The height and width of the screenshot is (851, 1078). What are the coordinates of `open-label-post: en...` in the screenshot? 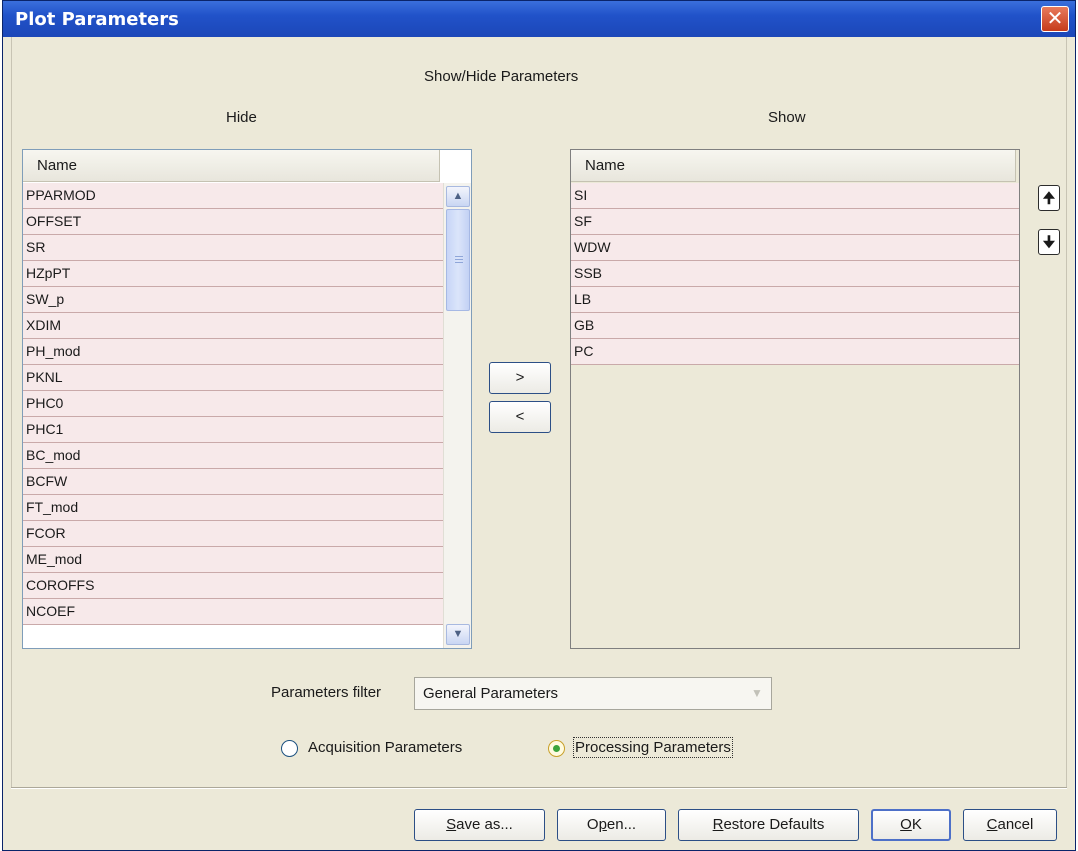 It's located at (621, 824).